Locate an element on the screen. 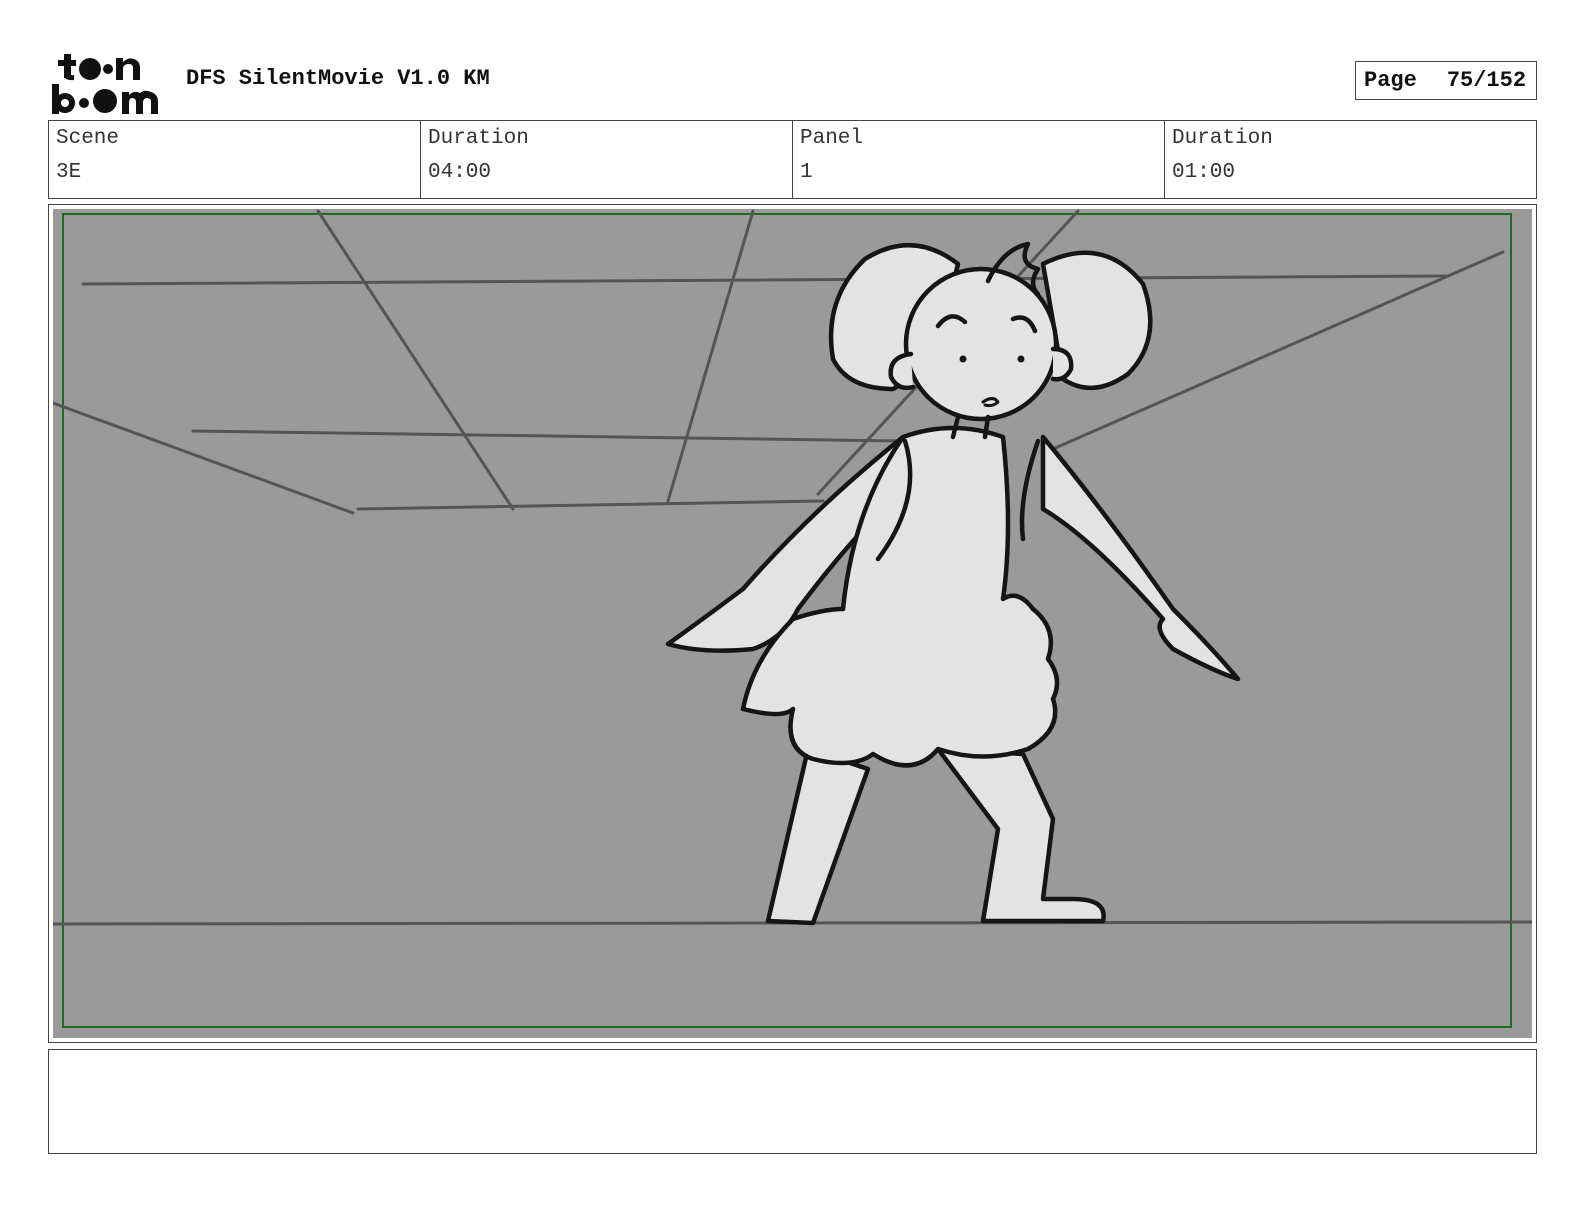 This screenshot has width=1584, height=1224. scene-duration-label: Duration is located at coordinates (478, 138).